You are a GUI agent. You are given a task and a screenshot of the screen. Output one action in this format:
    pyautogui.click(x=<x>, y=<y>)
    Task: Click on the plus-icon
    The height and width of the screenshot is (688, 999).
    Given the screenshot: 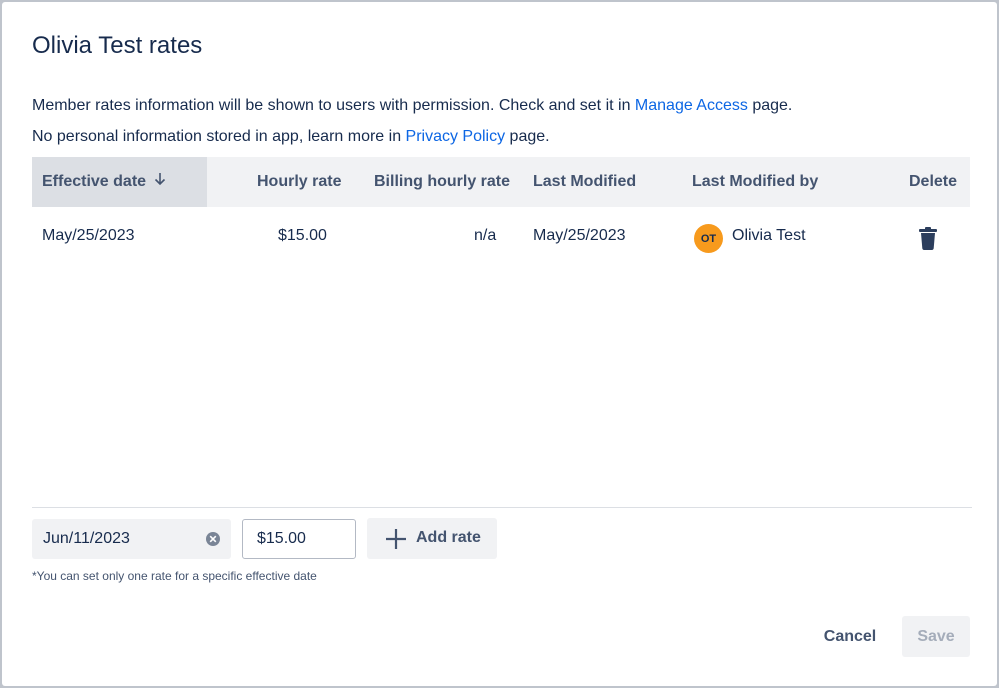 What is the action you would take?
    pyautogui.click(x=396, y=539)
    